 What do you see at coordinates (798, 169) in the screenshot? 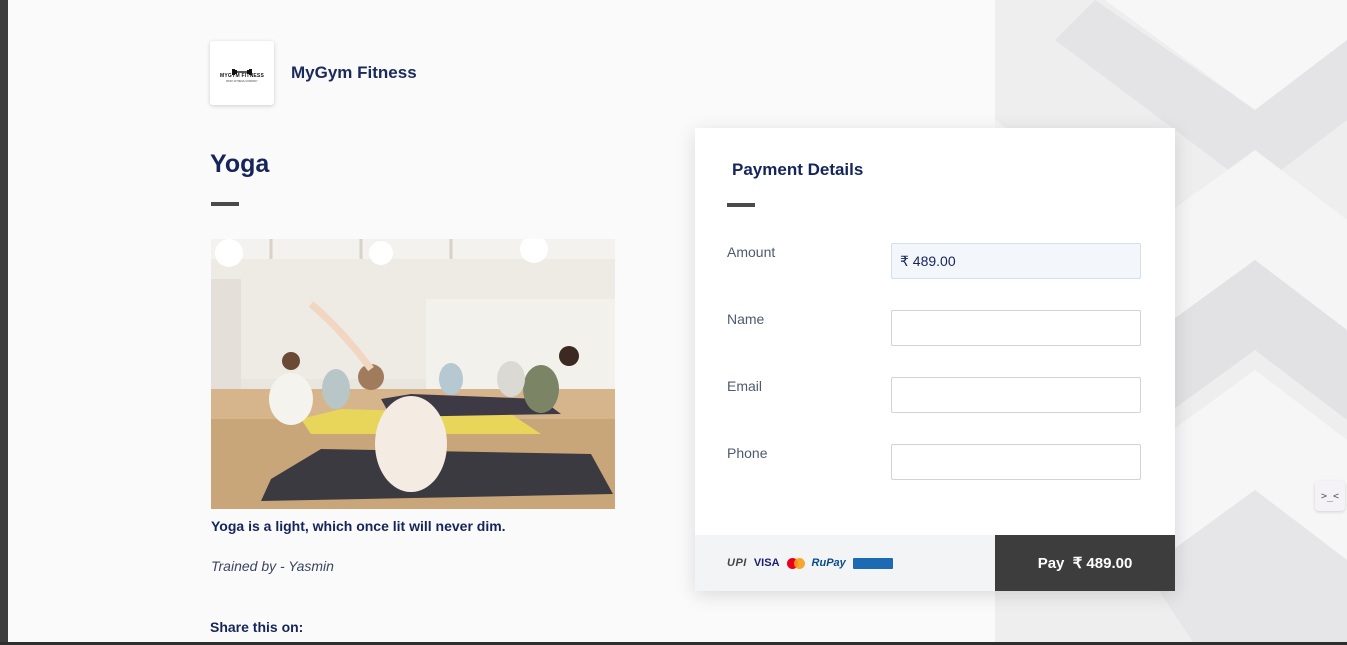
I see `payment-details-title: Payment Details` at bounding box center [798, 169].